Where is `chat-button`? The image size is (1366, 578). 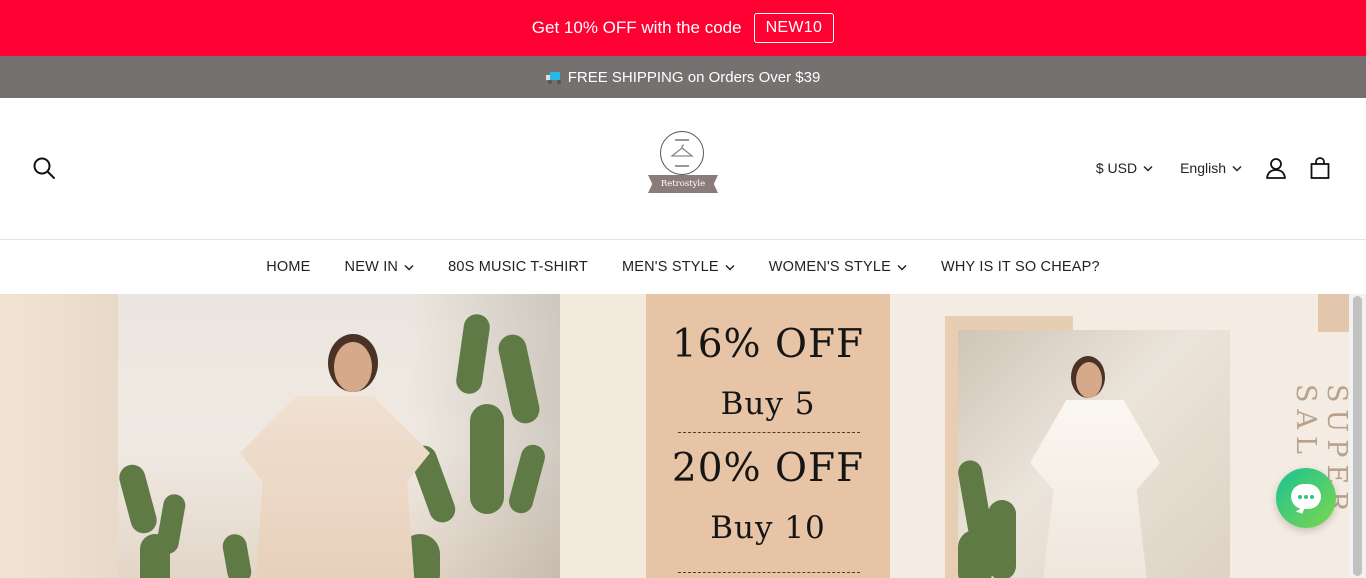 chat-button is located at coordinates (1306, 498).